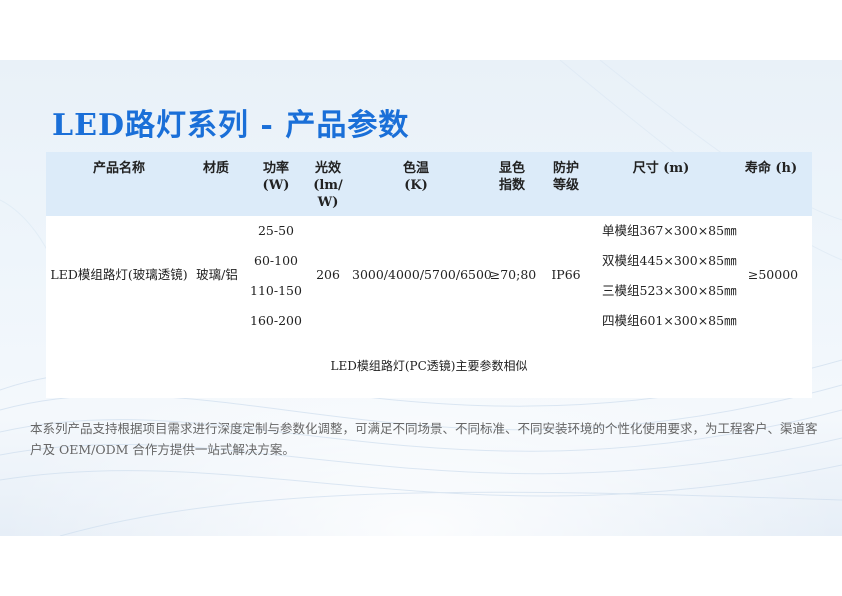  Describe the element at coordinates (511, 177) in the screenshot. I see `header-cri: 显色 指数` at that location.